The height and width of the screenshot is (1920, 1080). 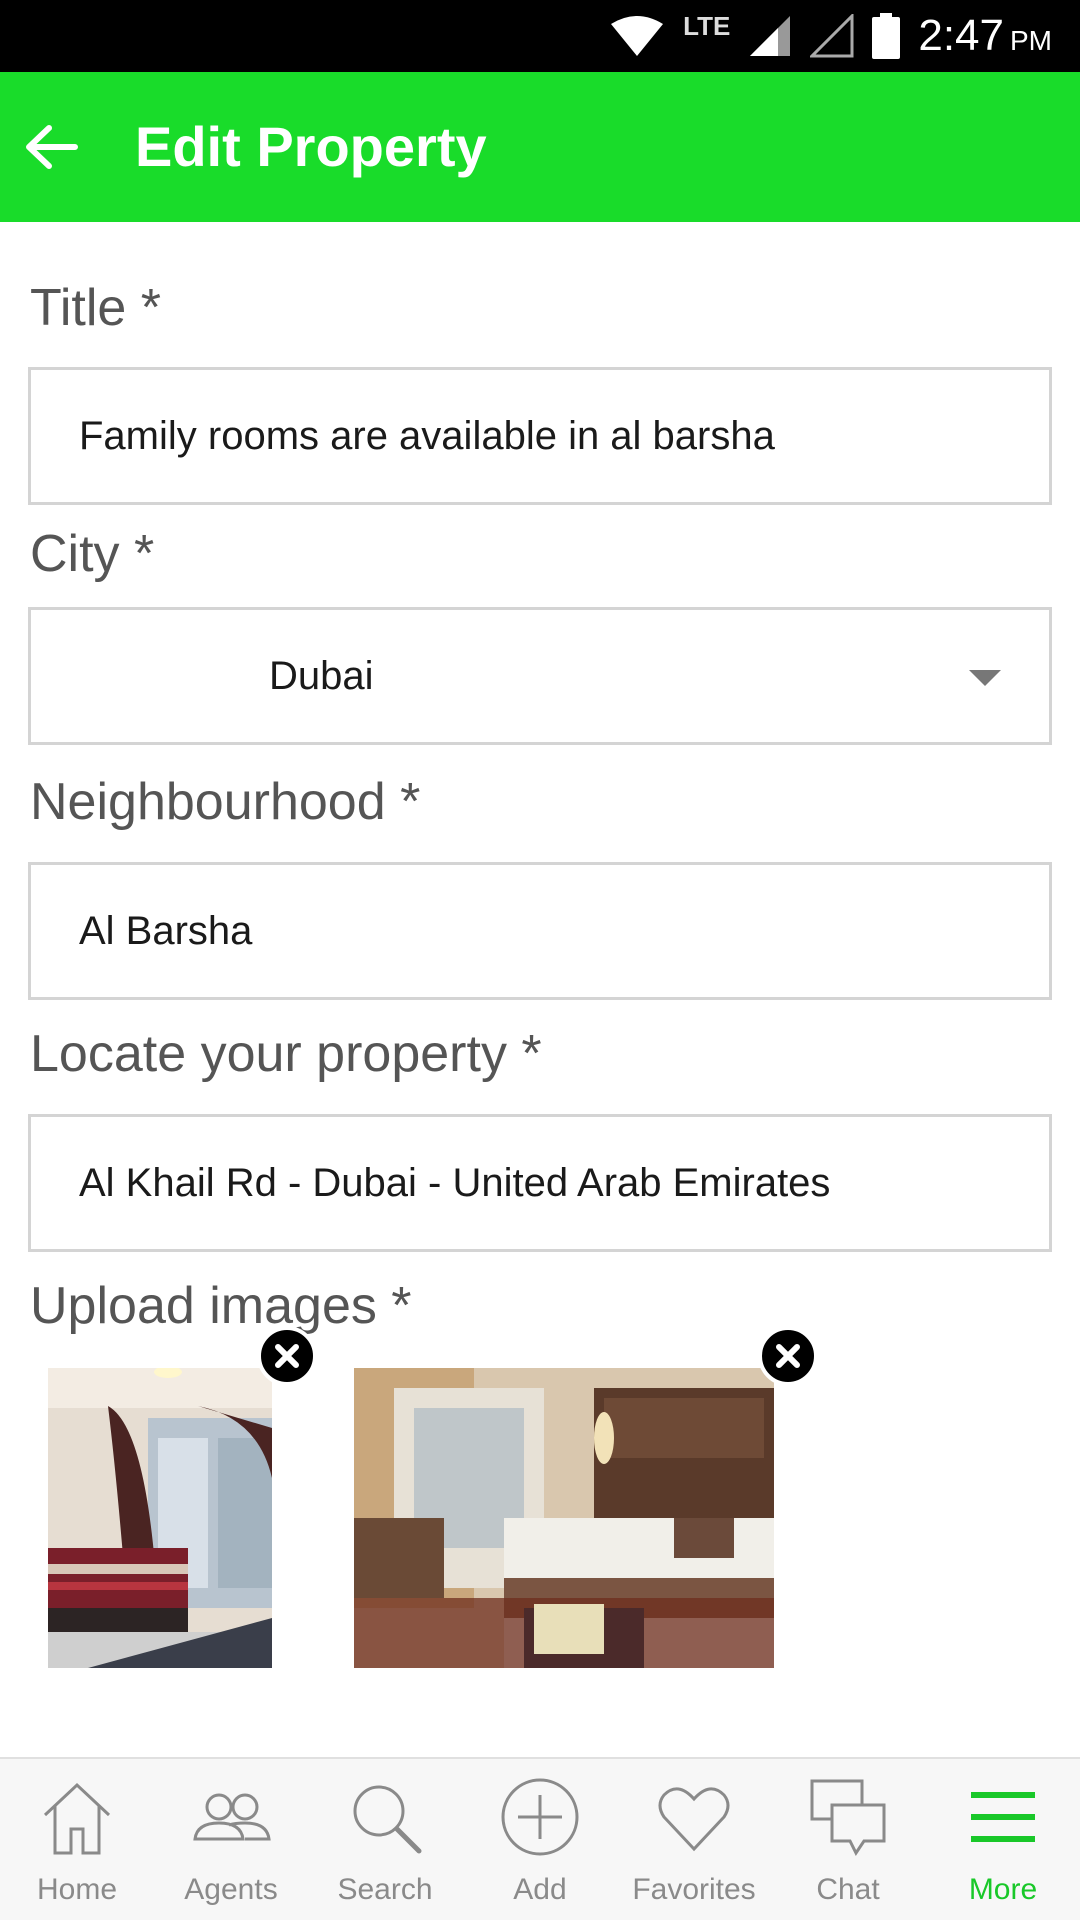 What do you see at coordinates (1003, 1817) in the screenshot?
I see `menu-icon` at bounding box center [1003, 1817].